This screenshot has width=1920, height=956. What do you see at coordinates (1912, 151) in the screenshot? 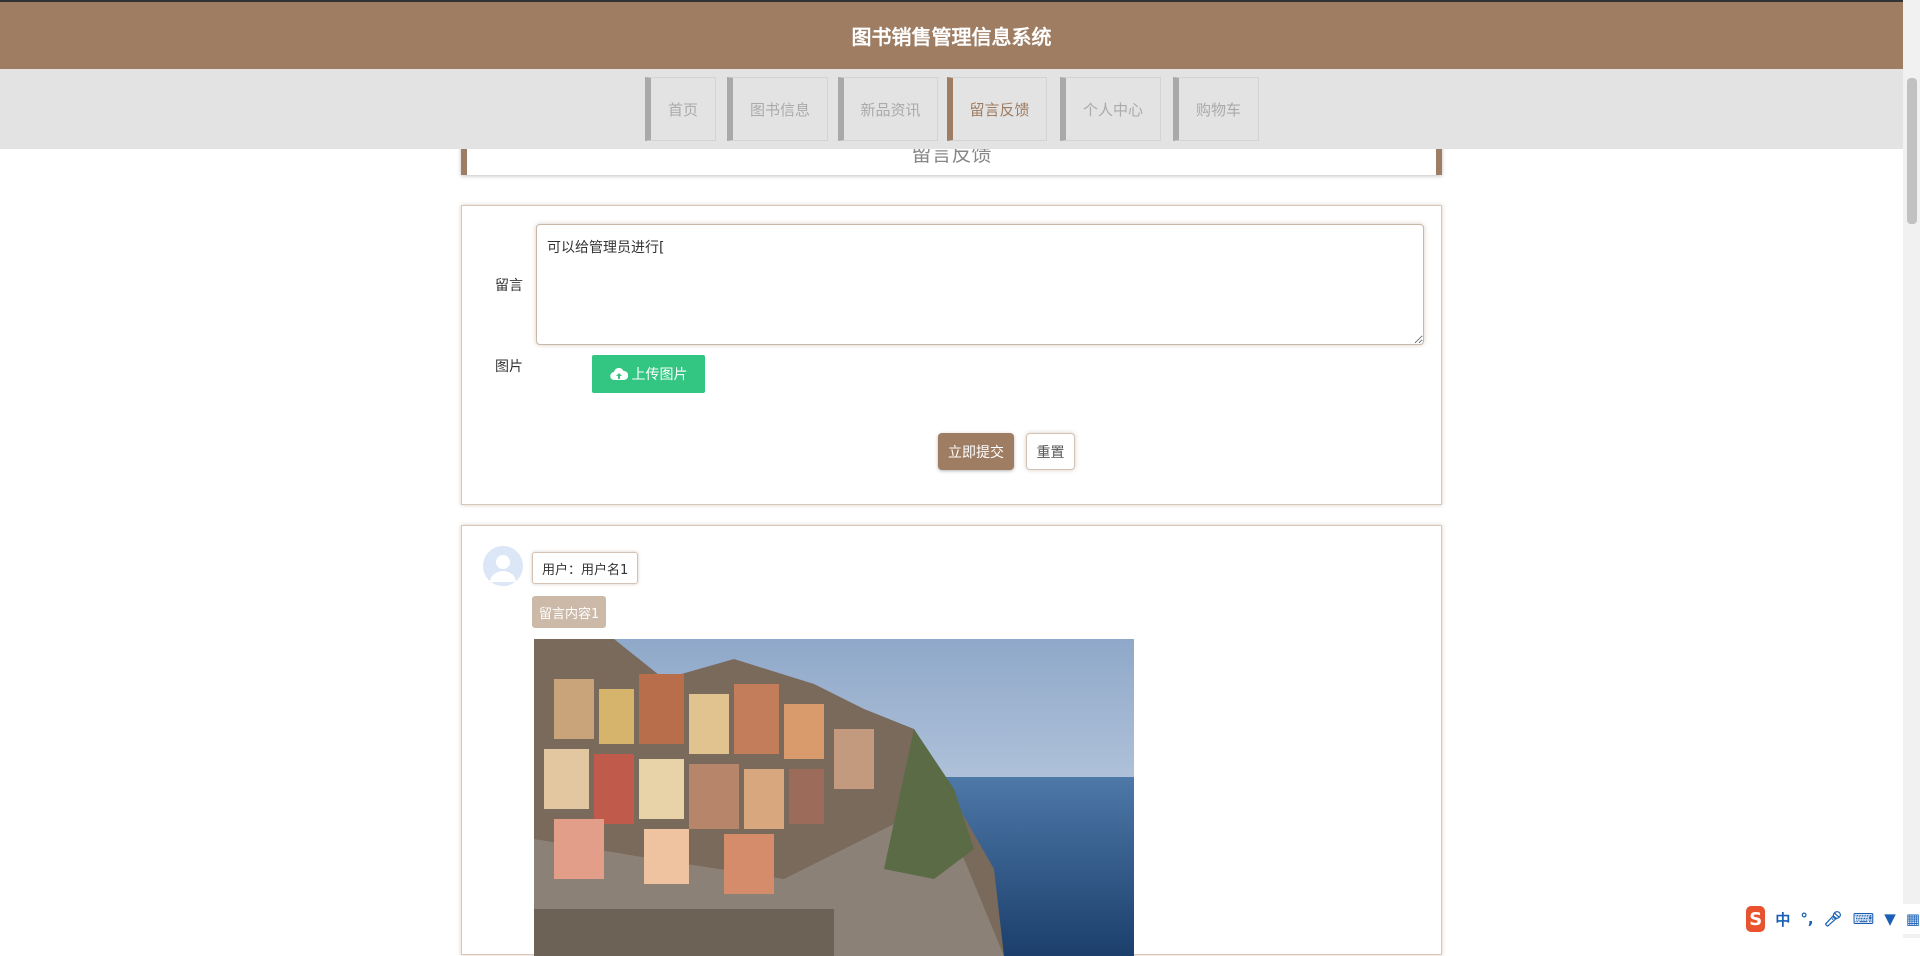
I see `scrollbar-thumb` at bounding box center [1912, 151].